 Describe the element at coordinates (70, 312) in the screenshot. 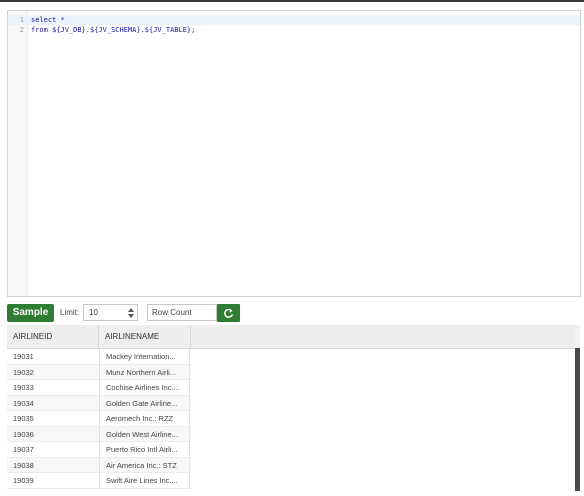

I see `limit-label: Limit:` at that location.